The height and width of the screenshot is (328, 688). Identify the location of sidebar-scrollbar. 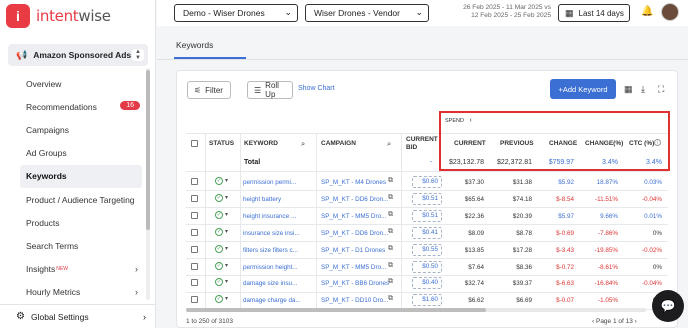
(148, 184).